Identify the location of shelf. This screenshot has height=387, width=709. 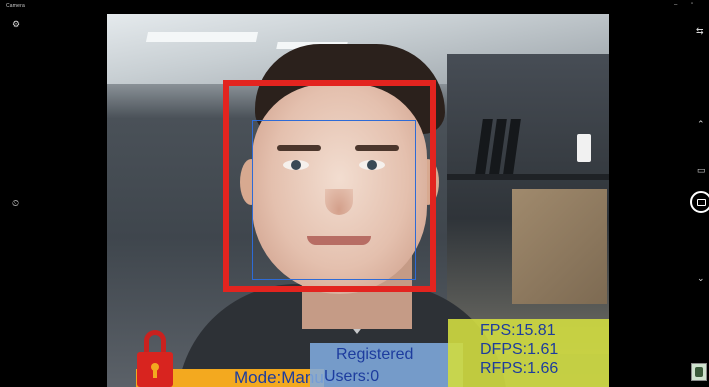
(528, 177).